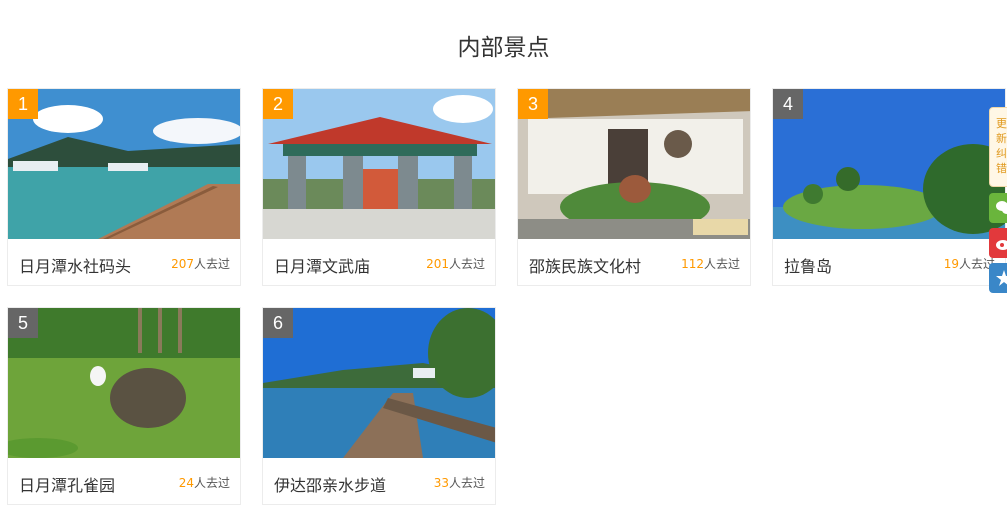 Image resolution: width=1007 pixels, height=523 pixels. Describe the element at coordinates (503, 48) in the screenshot. I see `section-title: 内部景点` at that location.